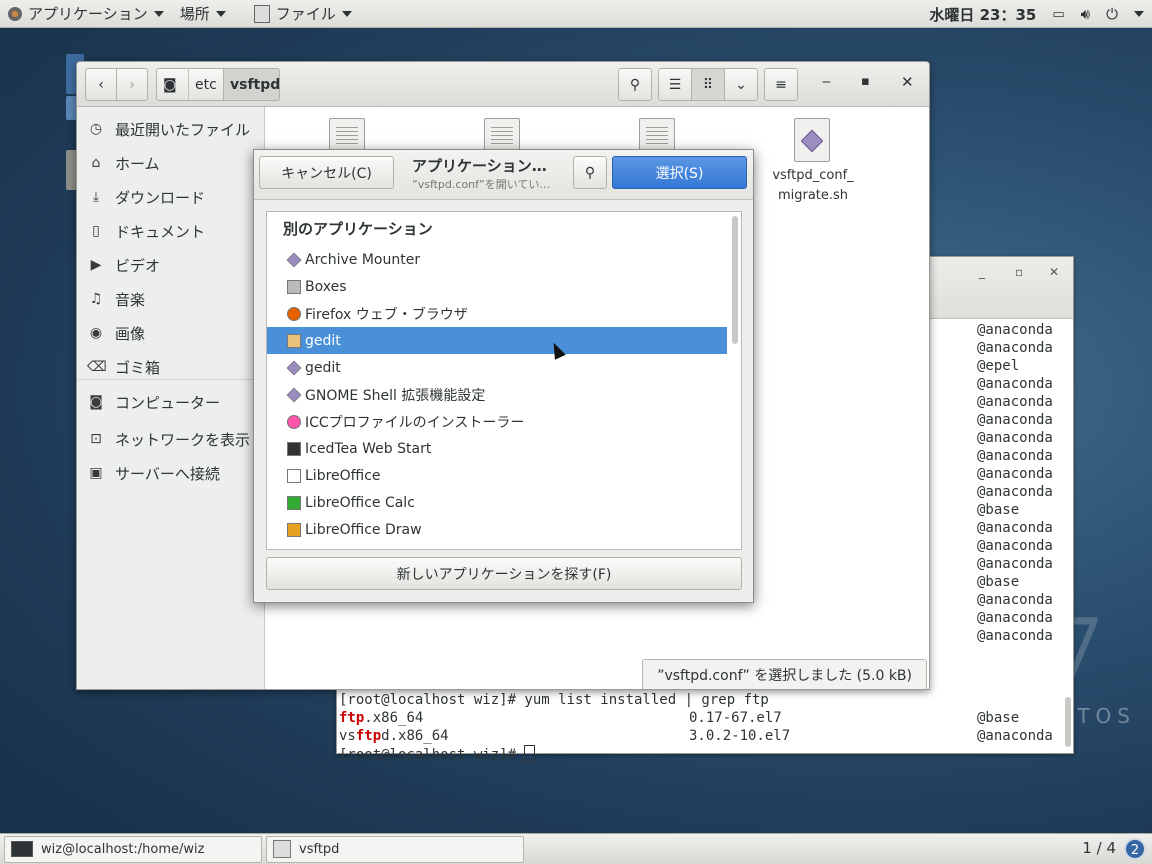 This screenshot has height=864, width=1152. Describe the element at coordinates (194, 14) in the screenshot. I see `places-menu-label: 場所` at that location.